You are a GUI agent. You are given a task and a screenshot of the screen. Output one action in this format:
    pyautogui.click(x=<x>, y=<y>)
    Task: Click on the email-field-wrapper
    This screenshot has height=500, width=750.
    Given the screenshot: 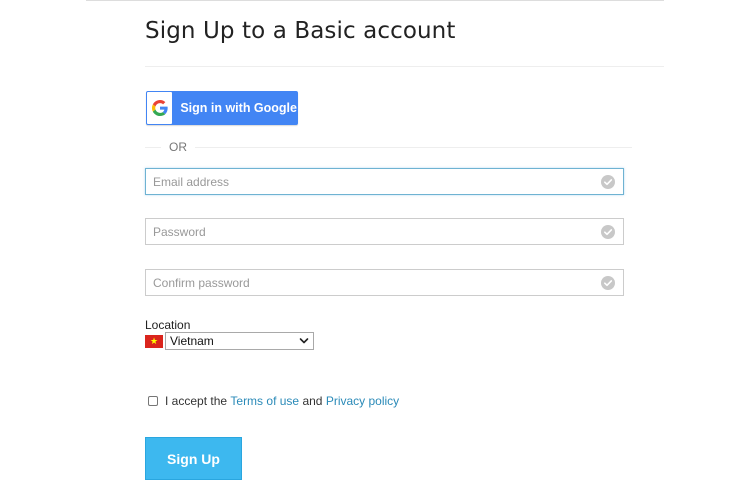 What is the action you would take?
    pyautogui.click(x=384, y=181)
    